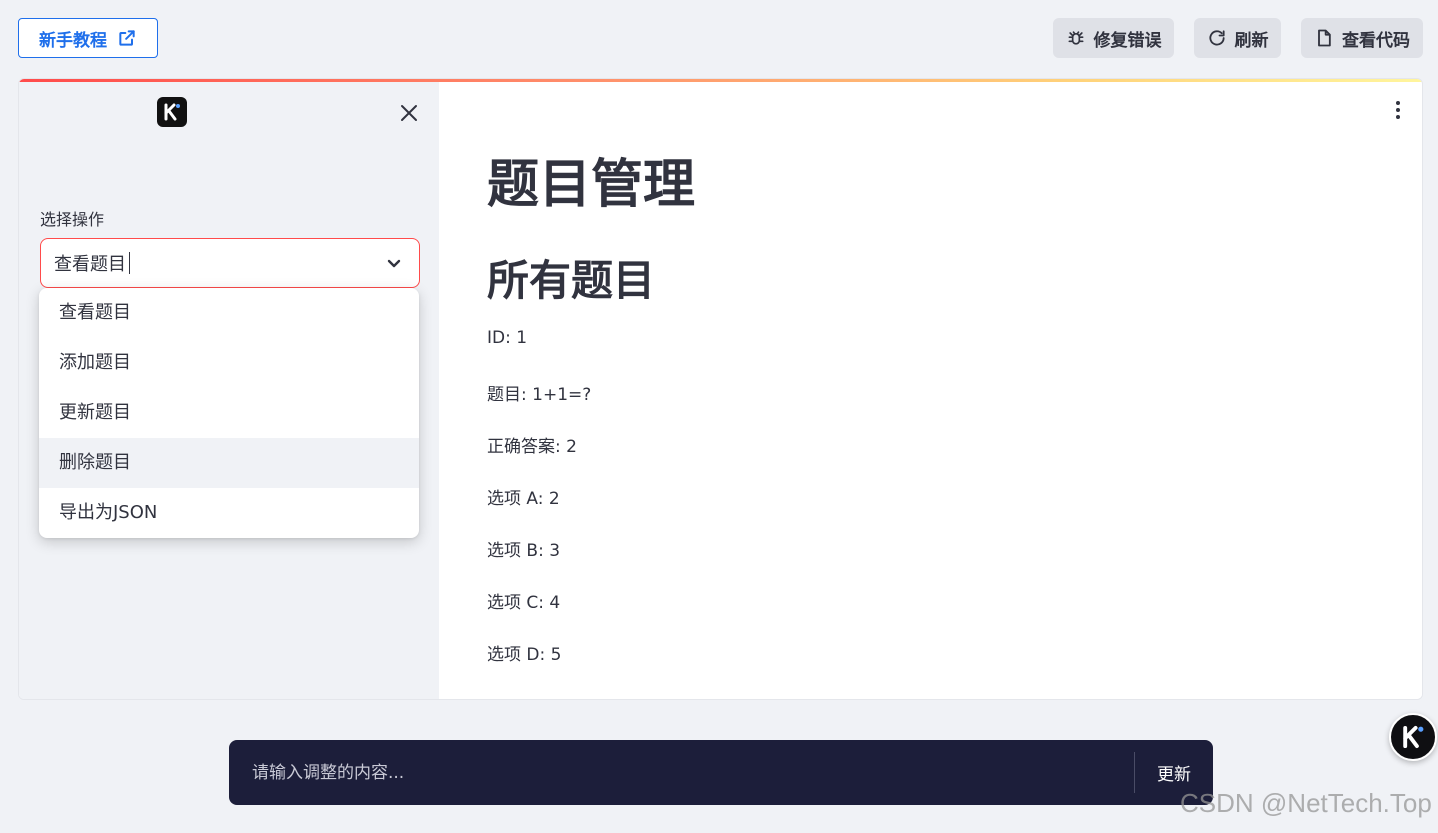 The width and height of the screenshot is (1438, 833). What do you see at coordinates (1251, 40) in the screenshot?
I see `refresh-label: 刷新` at bounding box center [1251, 40].